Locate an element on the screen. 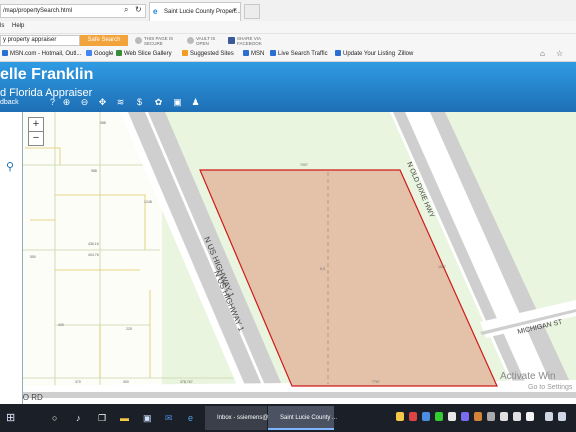  menu-item-help: Help is located at coordinates (18, 26).